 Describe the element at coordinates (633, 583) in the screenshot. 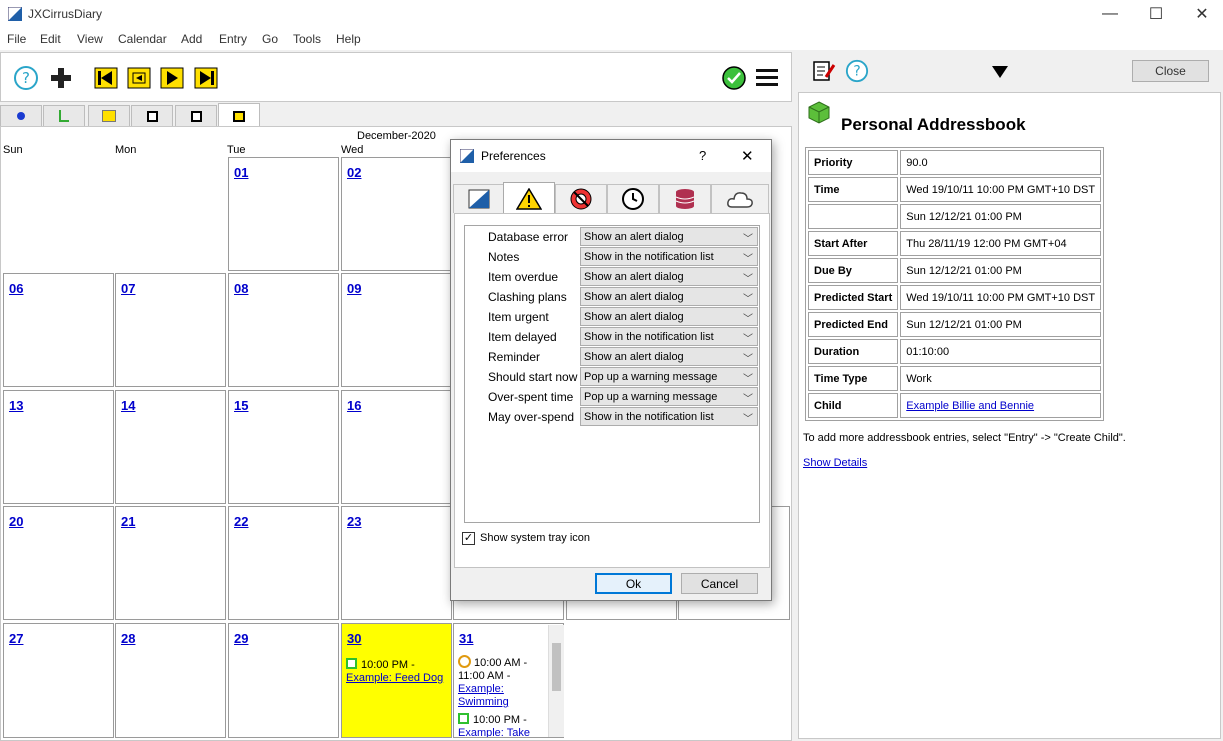

I see `ok-button: Ok` at that location.